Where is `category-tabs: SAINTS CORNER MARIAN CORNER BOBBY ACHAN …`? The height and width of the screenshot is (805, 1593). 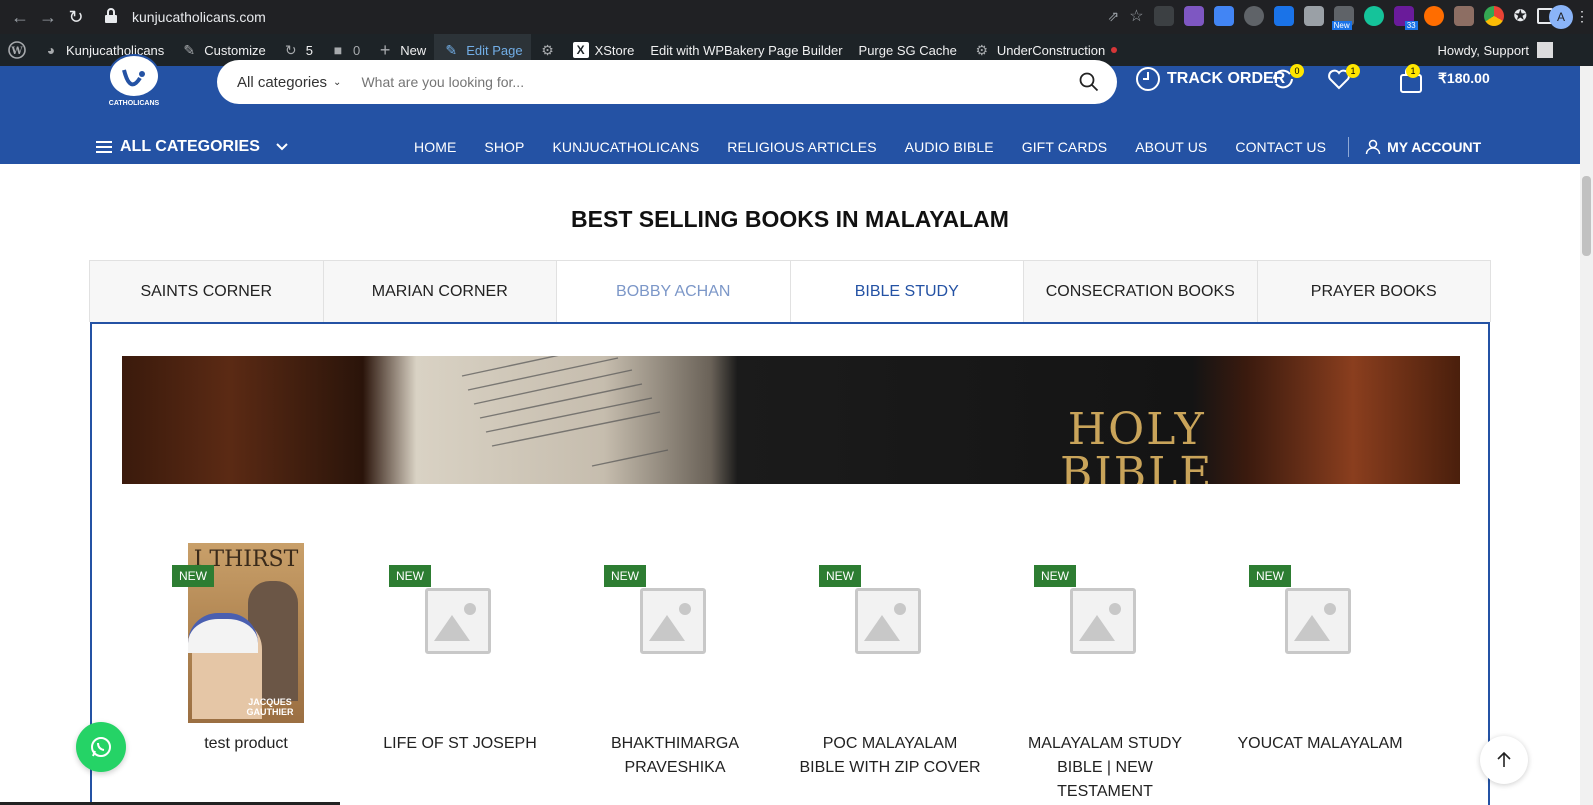
category-tabs: SAINTS CORNER MARIAN CORNER BOBBY ACHAN … is located at coordinates (790, 291).